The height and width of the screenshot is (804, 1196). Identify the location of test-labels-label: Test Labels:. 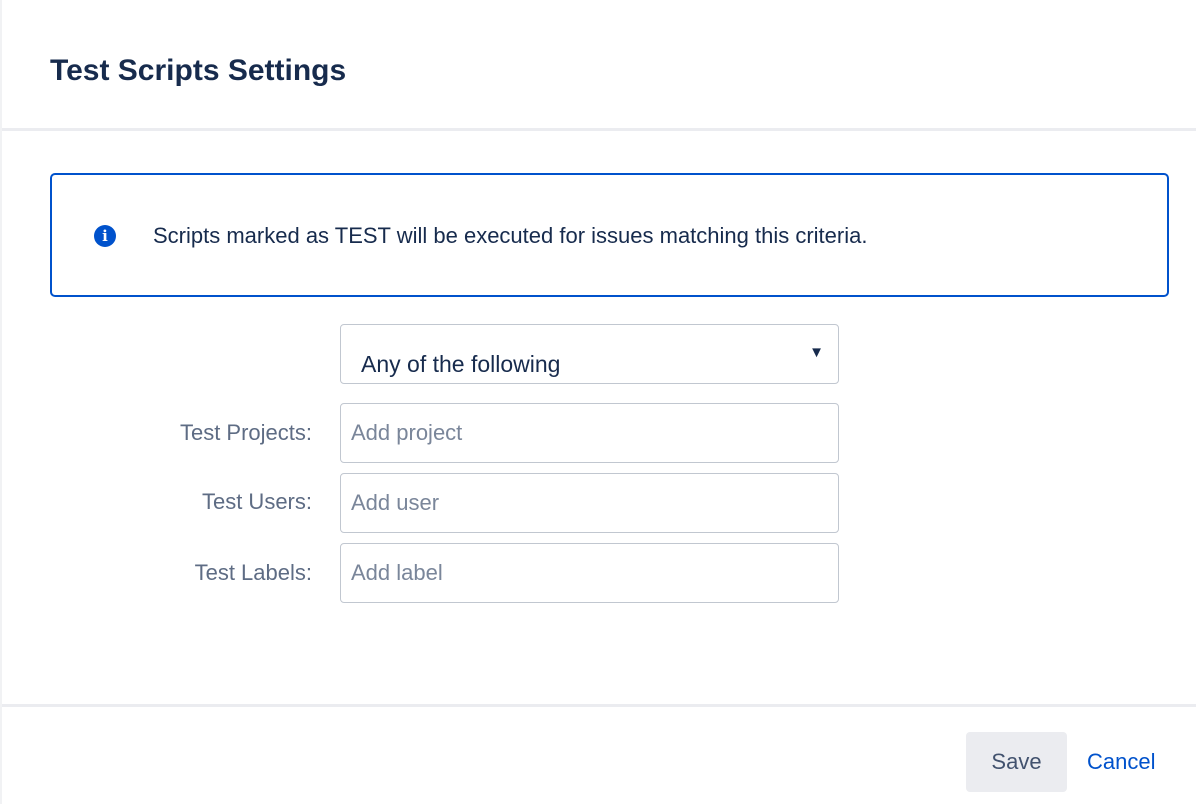
(253, 572).